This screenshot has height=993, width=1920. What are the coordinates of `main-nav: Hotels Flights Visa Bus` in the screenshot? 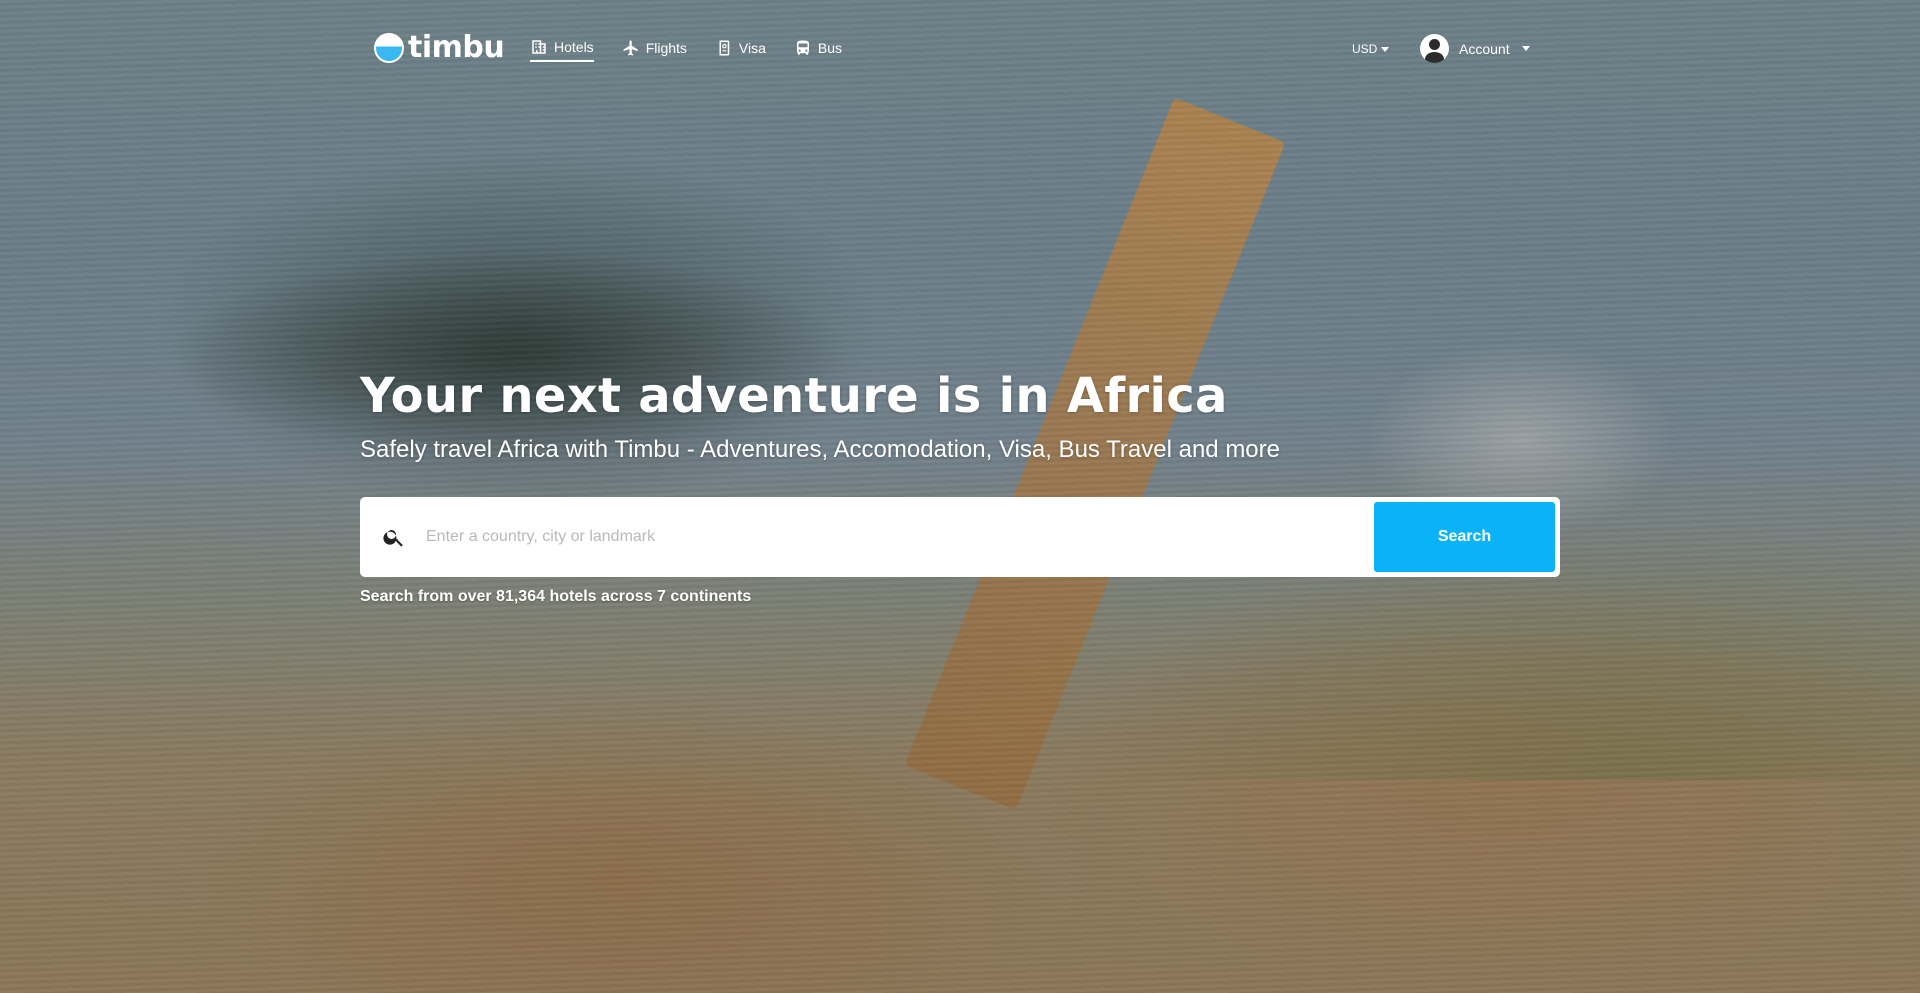 It's located at (700, 50).